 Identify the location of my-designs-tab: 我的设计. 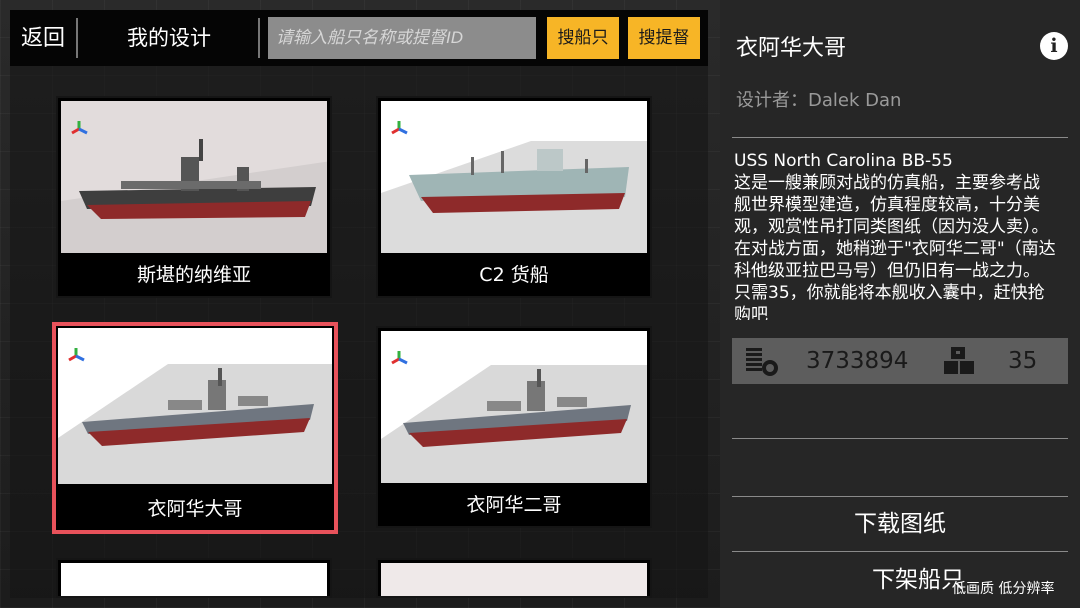
(170, 38).